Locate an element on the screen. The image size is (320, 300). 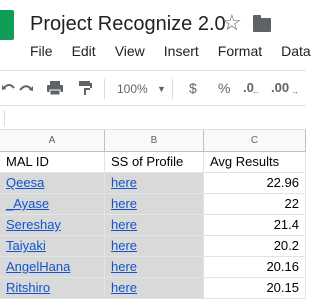
menu-file: File is located at coordinates (41, 53).